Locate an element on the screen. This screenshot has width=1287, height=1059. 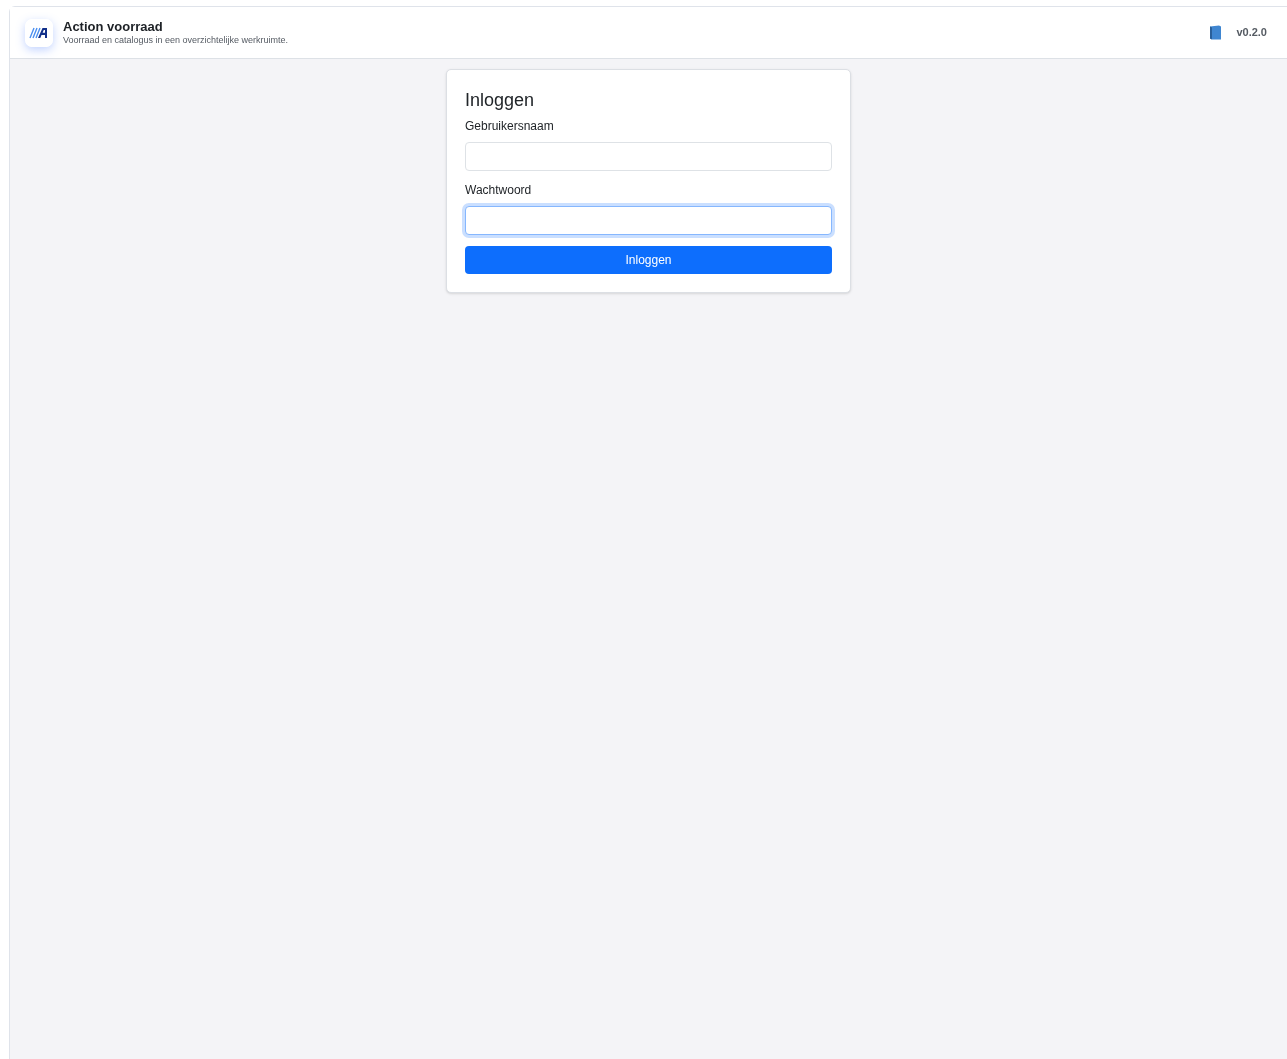
version-label: v0.2.0 is located at coordinates (1251, 33).